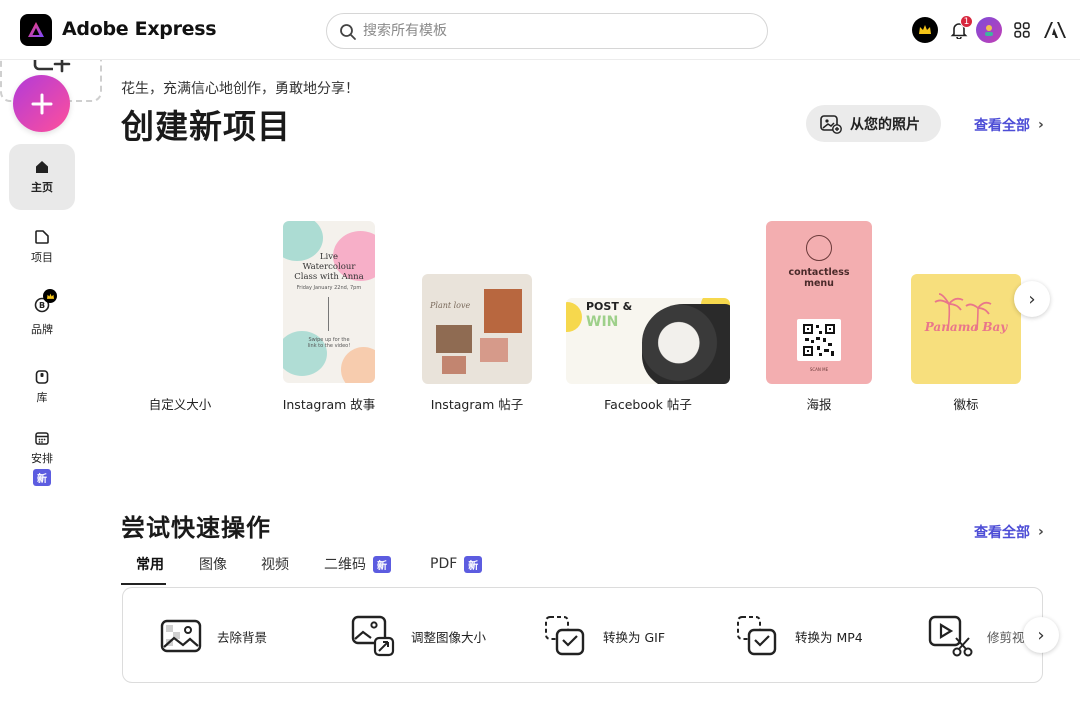 This screenshot has width=1080, height=703. What do you see at coordinates (819, 404) in the screenshot?
I see `template-label: 海报` at bounding box center [819, 404].